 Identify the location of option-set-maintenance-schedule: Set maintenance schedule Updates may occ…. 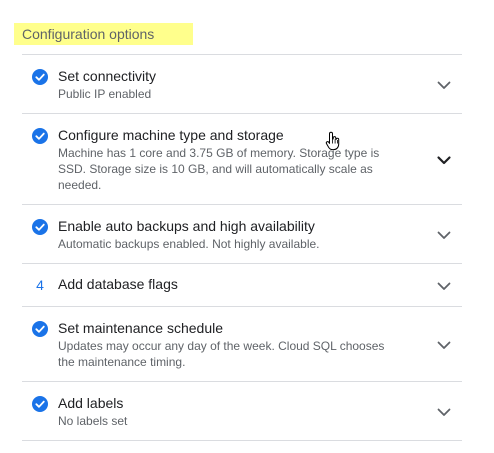
(242, 344).